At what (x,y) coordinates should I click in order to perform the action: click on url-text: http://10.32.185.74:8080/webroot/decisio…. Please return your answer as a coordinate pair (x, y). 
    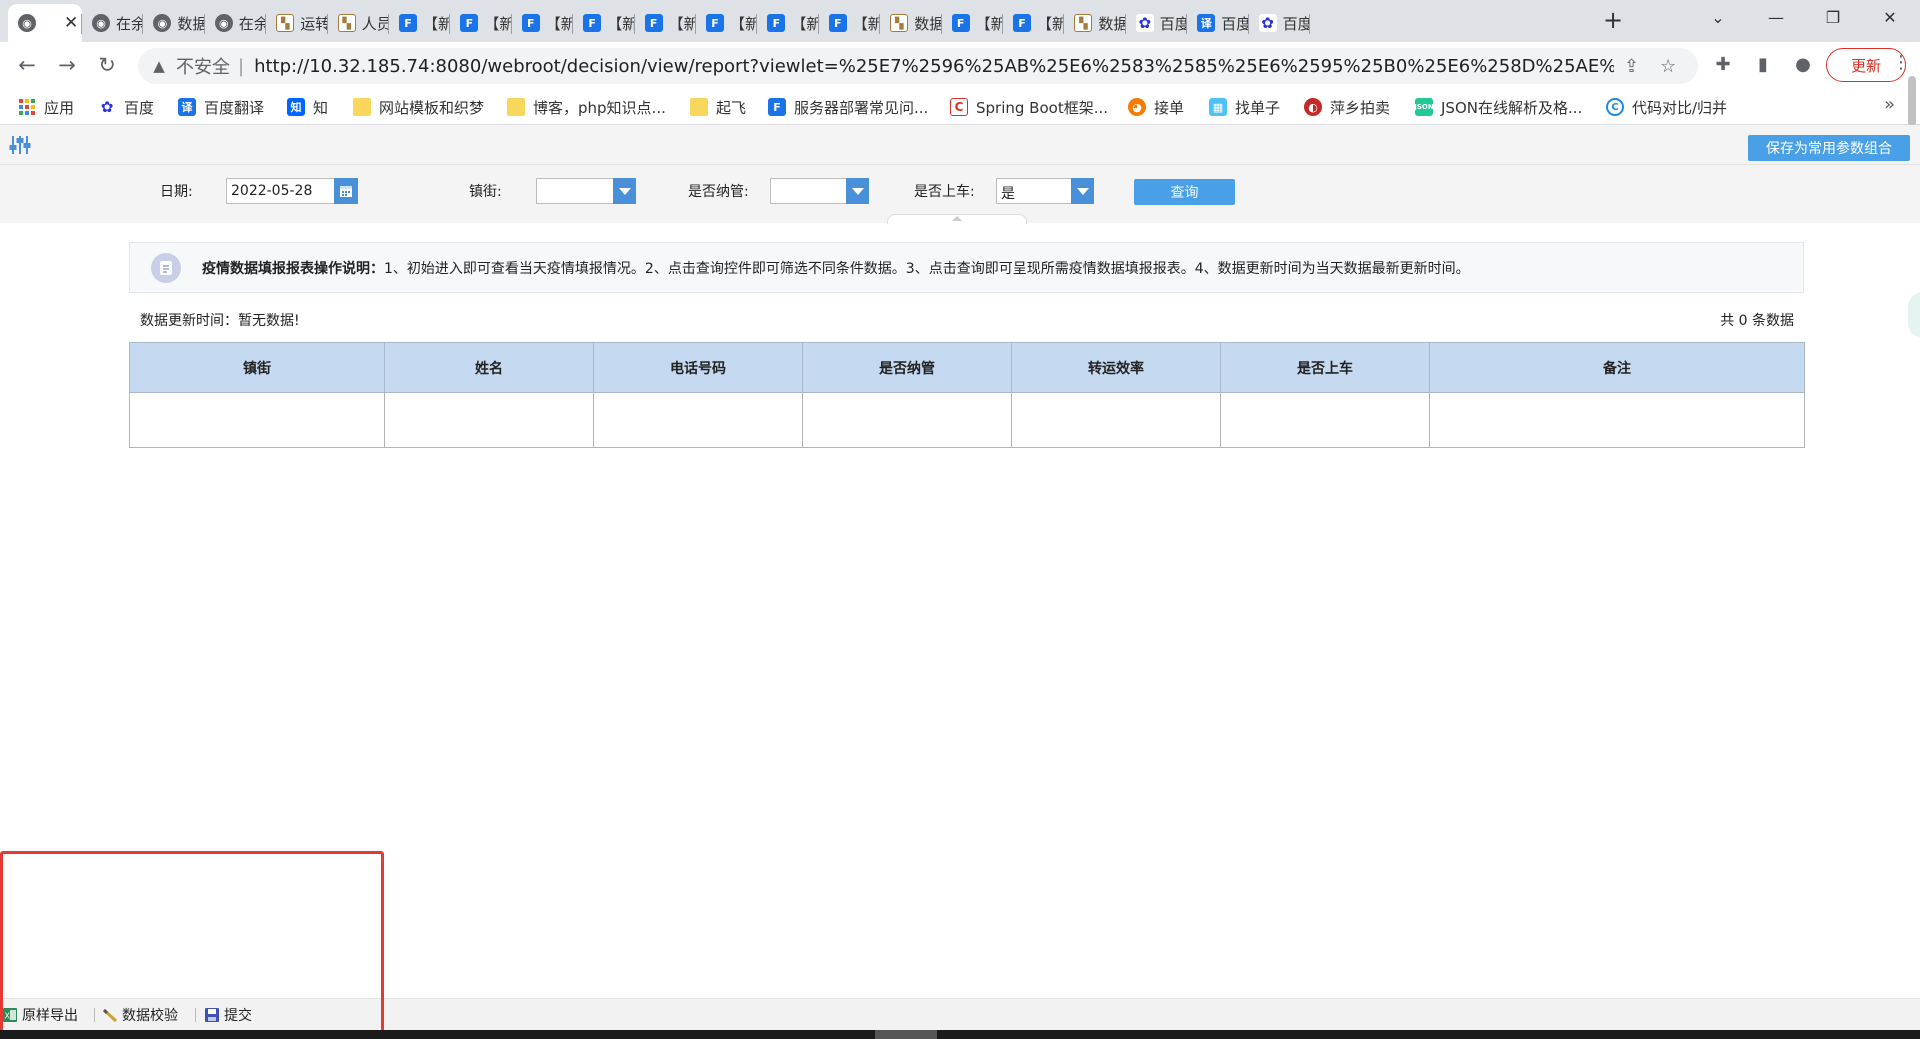
    Looking at the image, I should click on (934, 66).